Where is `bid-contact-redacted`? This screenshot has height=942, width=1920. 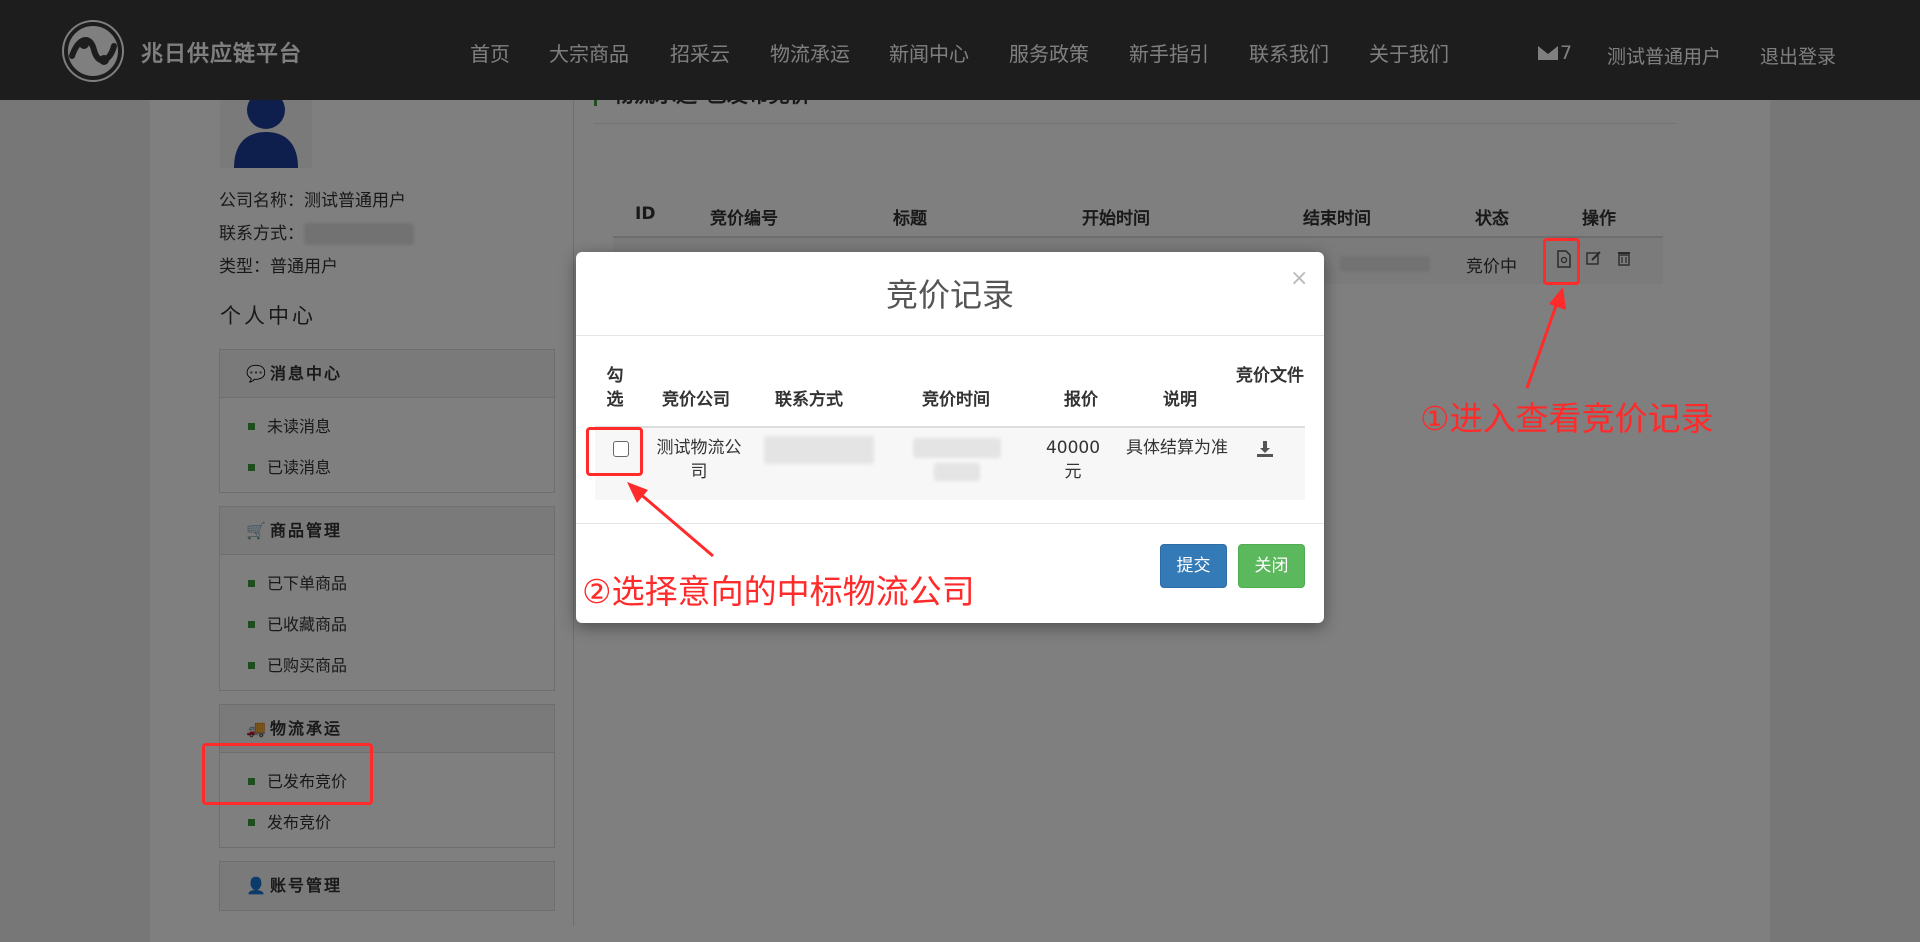 bid-contact-redacted is located at coordinates (819, 450).